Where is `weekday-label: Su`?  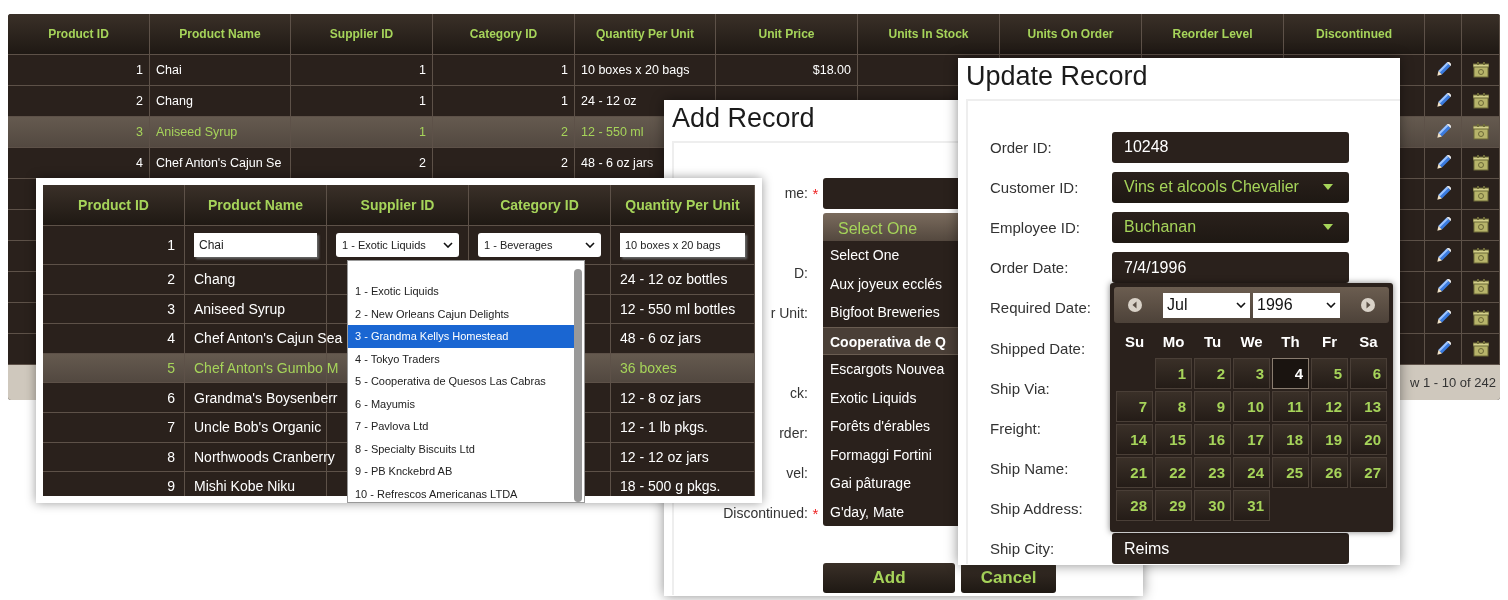
weekday-label: Su is located at coordinates (1134, 341).